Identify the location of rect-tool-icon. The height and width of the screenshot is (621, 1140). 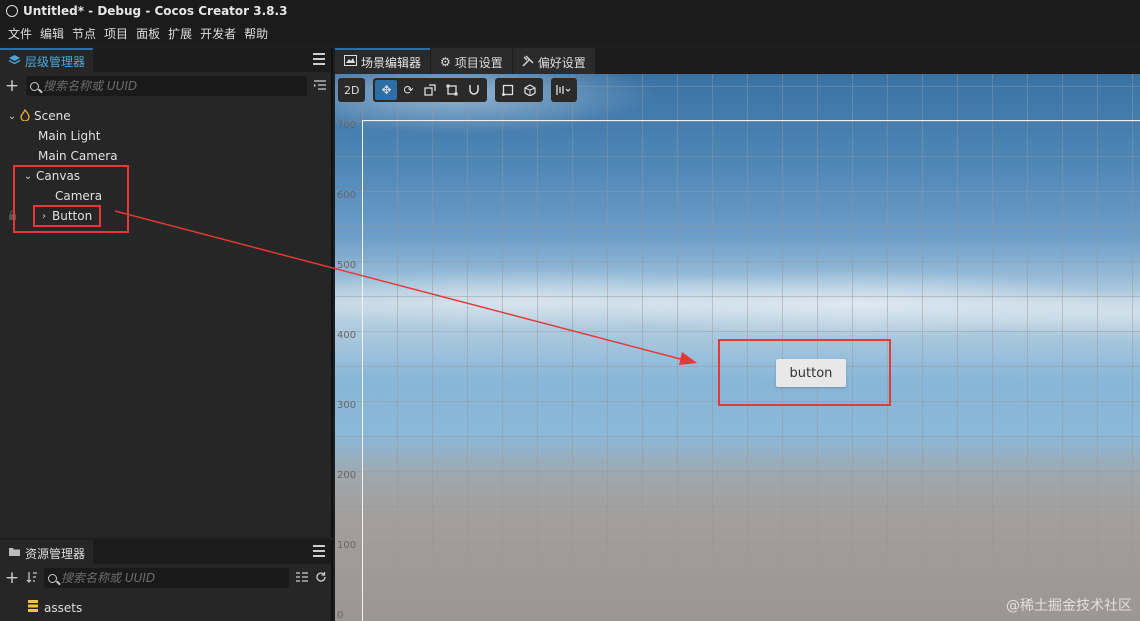
(452, 90).